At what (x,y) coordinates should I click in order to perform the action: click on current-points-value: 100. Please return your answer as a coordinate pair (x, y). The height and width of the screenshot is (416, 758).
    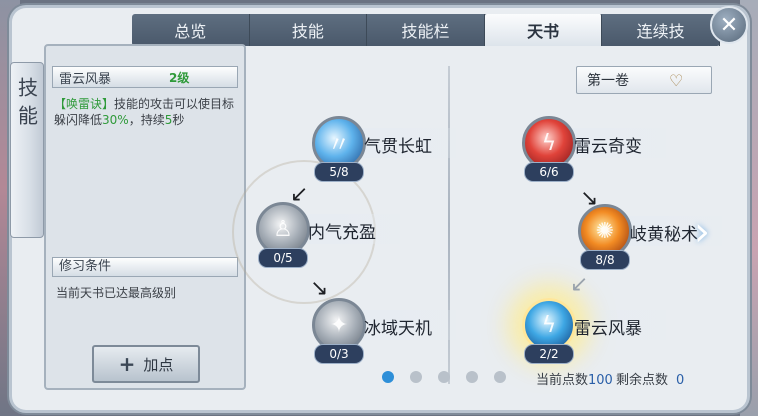
    Looking at the image, I should click on (600, 380).